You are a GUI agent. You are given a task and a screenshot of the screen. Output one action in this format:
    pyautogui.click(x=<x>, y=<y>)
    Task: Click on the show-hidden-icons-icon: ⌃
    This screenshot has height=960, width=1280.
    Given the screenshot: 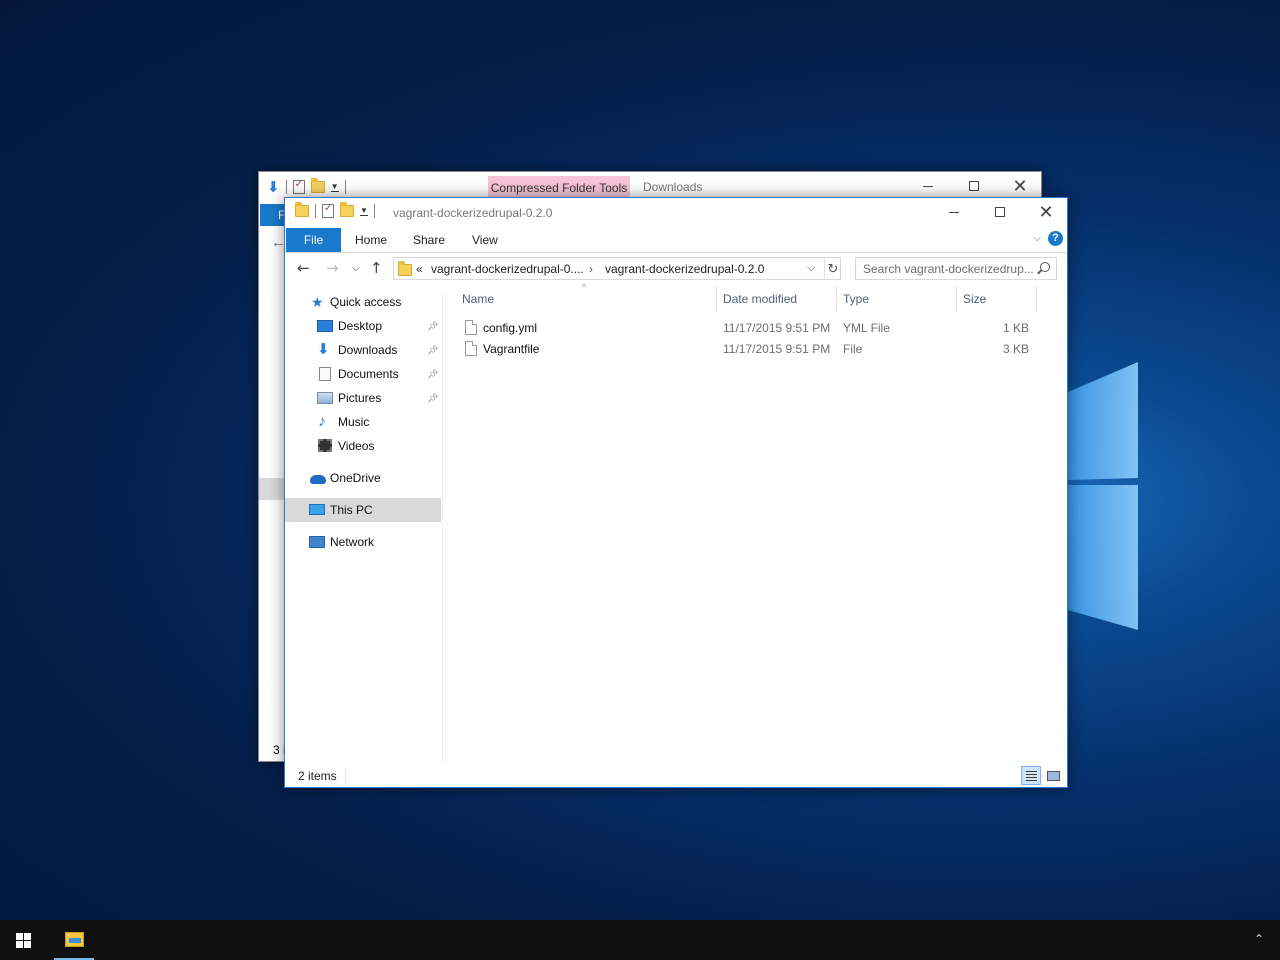 What is the action you would take?
    pyautogui.click(x=1259, y=939)
    